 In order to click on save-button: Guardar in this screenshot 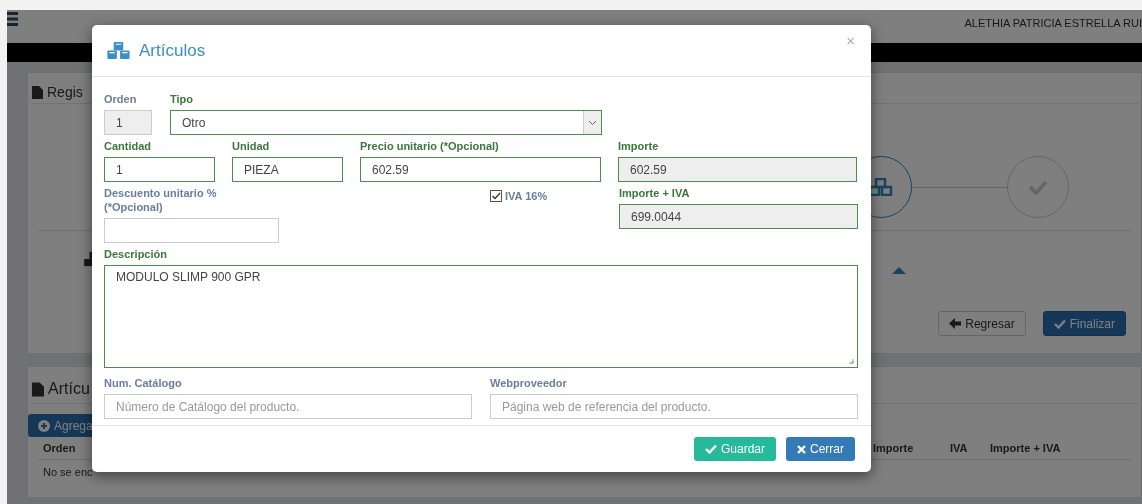, I will do `click(734, 449)`.